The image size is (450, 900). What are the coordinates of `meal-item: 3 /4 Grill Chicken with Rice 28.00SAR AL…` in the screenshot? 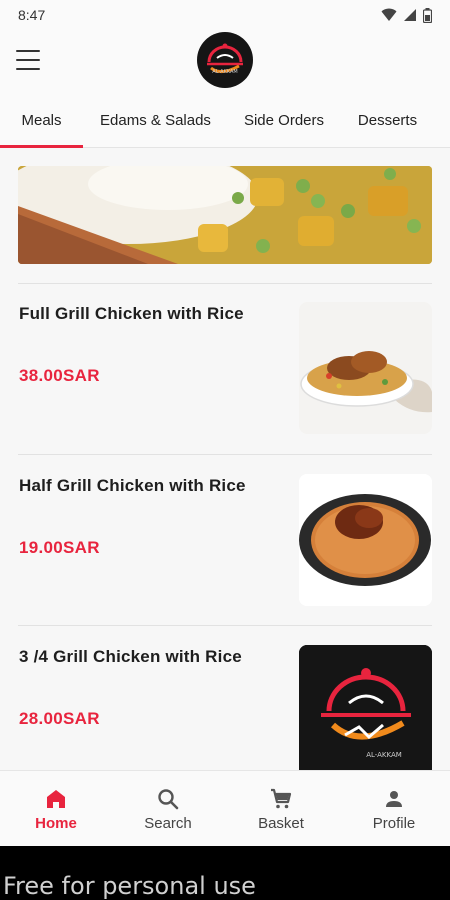 It's located at (225, 712).